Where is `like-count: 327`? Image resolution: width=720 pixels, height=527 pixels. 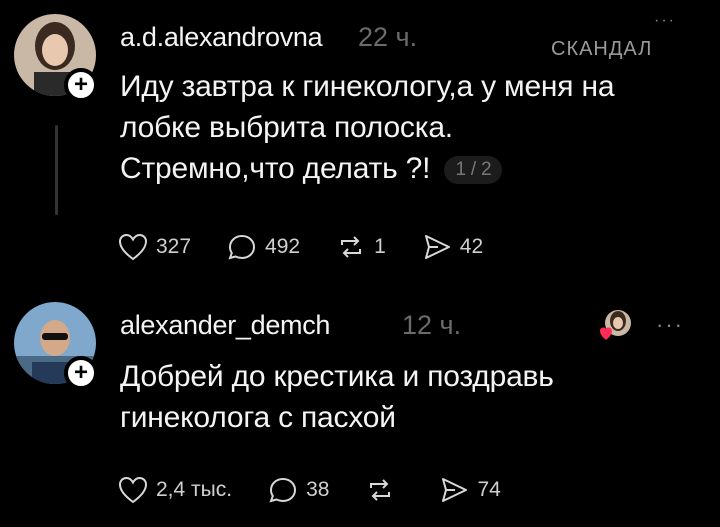 like-count: 327 is located at coordinates (174, 246).